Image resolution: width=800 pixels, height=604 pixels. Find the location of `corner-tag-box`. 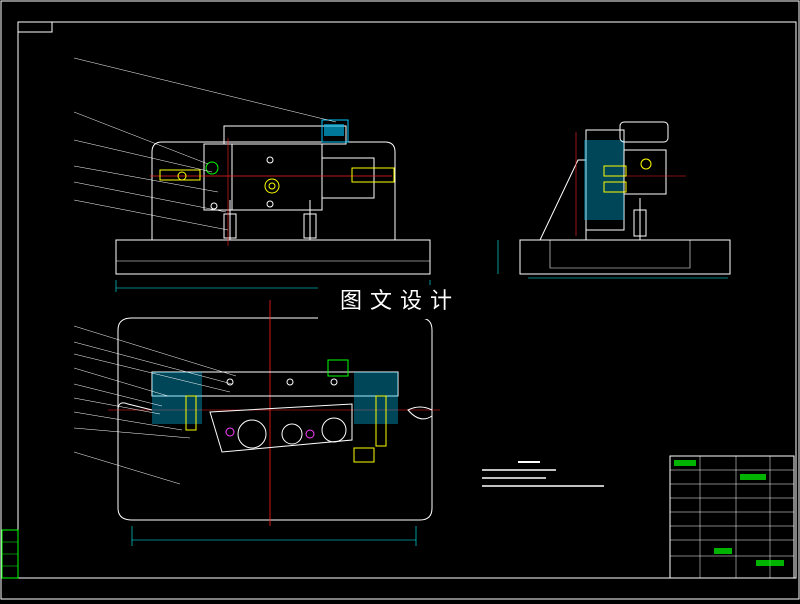

corner-tag-box is located at coordinates (35, 27).